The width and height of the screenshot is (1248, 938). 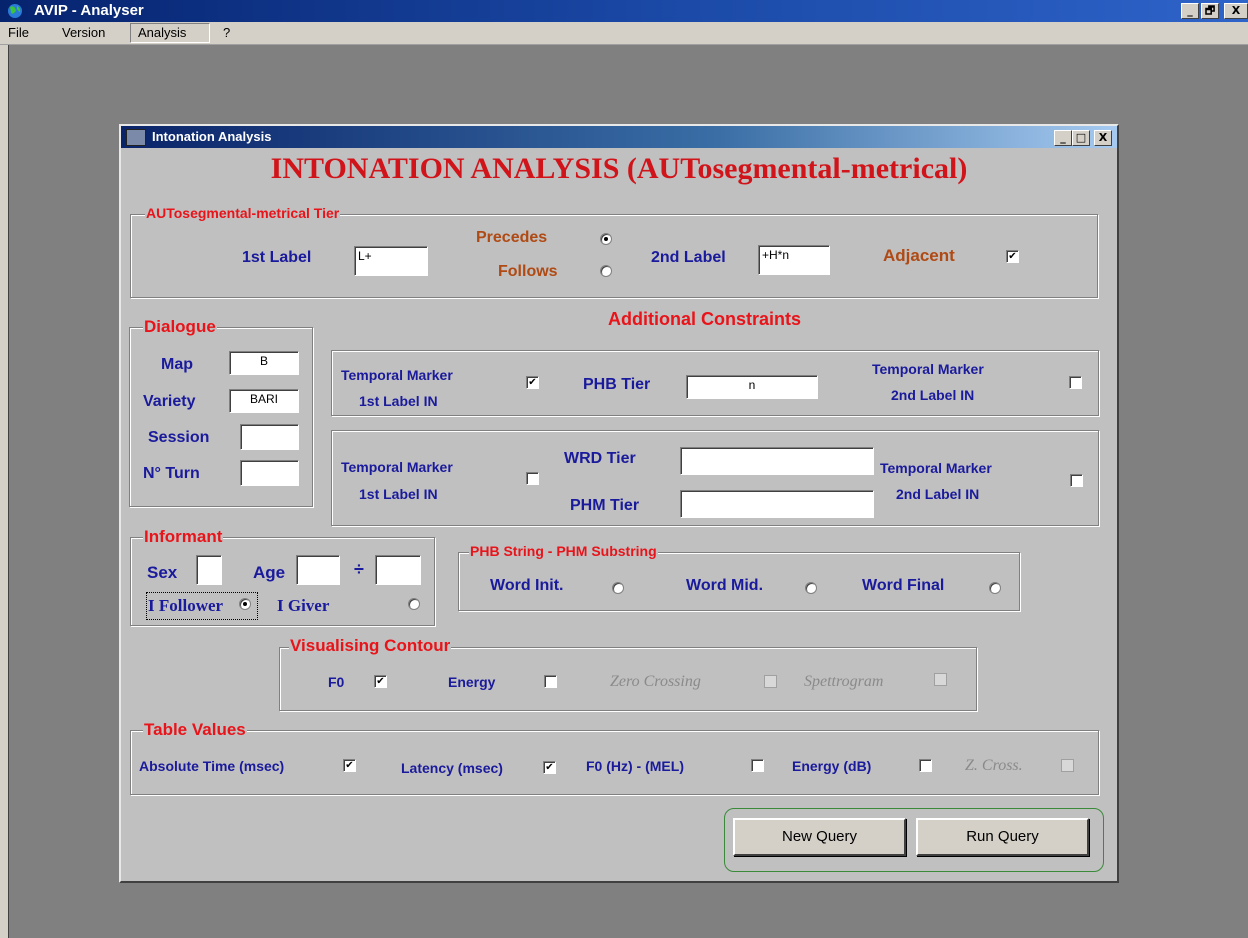 What do you see at coordinates (1103, 138) in the screenshot?
I see `dialog-close-button: X` at bounding box center [1103, 138].